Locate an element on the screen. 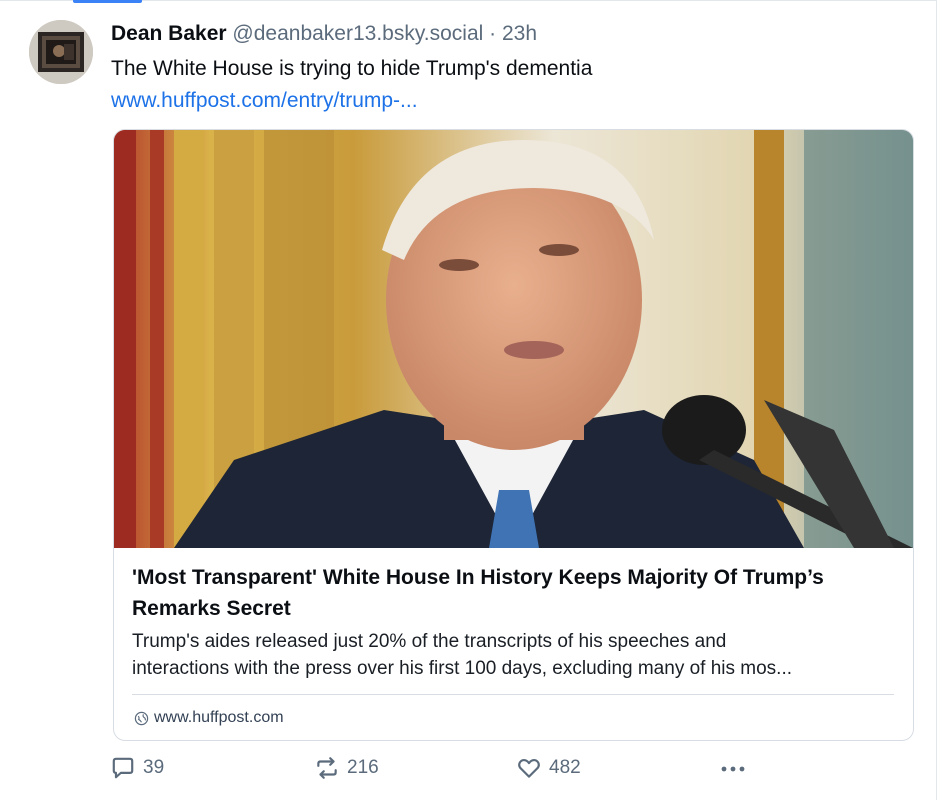  active-tab-indicator is located at coordinates (107, 1).